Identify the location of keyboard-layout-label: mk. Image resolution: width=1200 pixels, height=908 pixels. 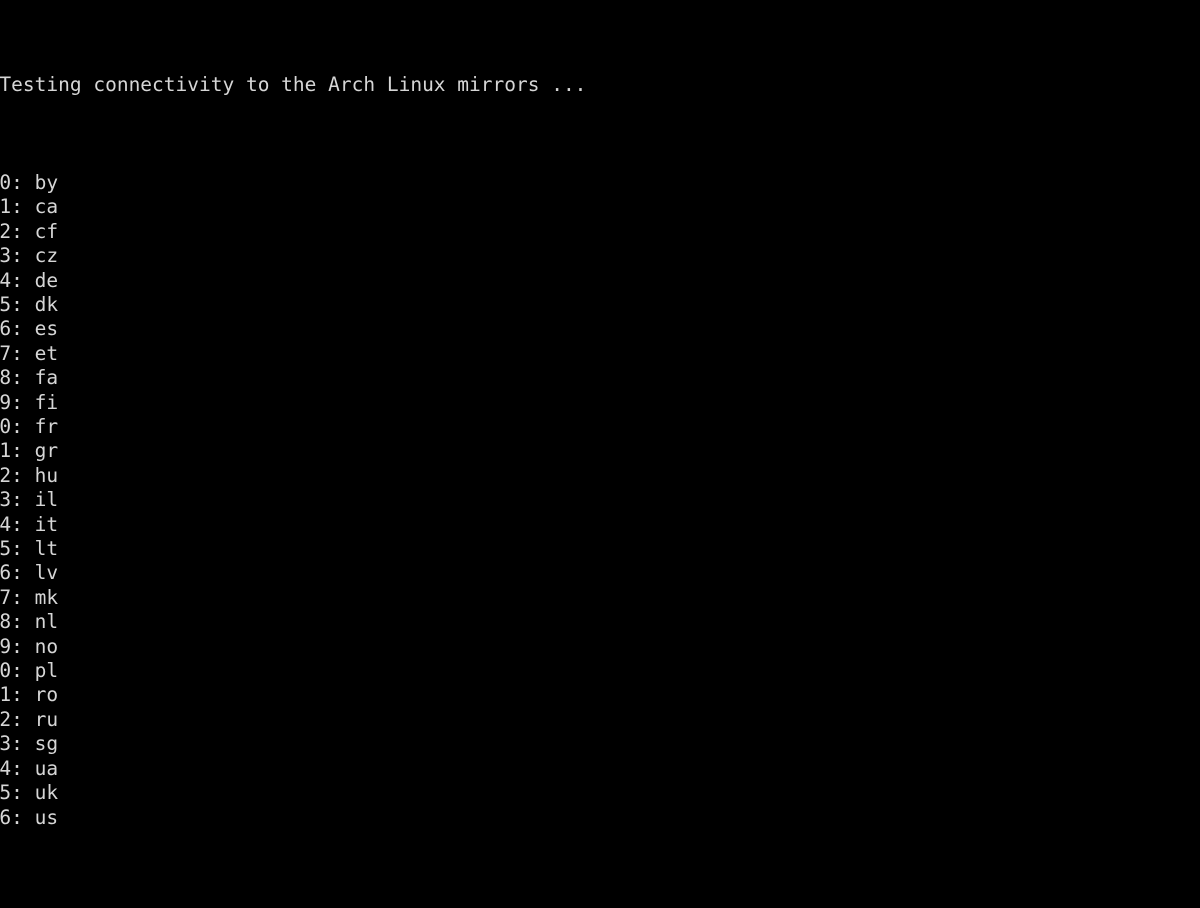
(46, 597).